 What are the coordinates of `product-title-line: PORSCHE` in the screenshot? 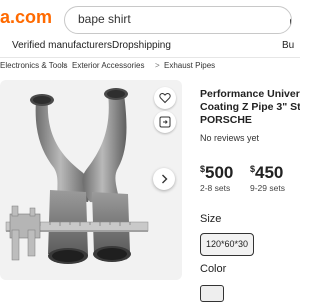 It's located at (226, 120).